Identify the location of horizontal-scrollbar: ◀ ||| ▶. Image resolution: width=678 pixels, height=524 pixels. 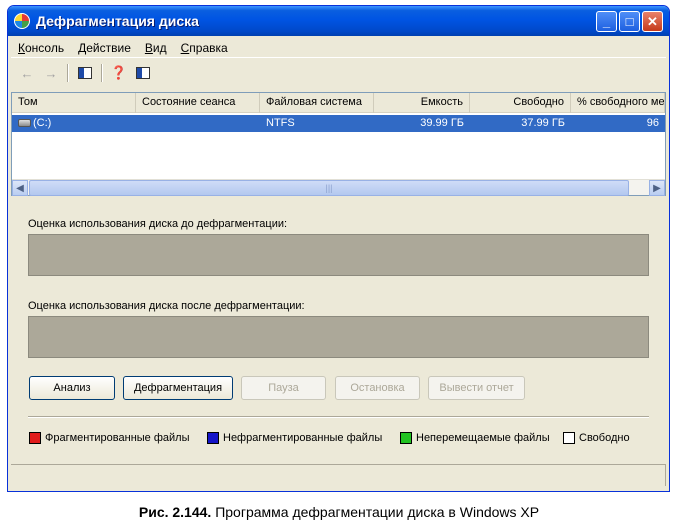
(338, 187).